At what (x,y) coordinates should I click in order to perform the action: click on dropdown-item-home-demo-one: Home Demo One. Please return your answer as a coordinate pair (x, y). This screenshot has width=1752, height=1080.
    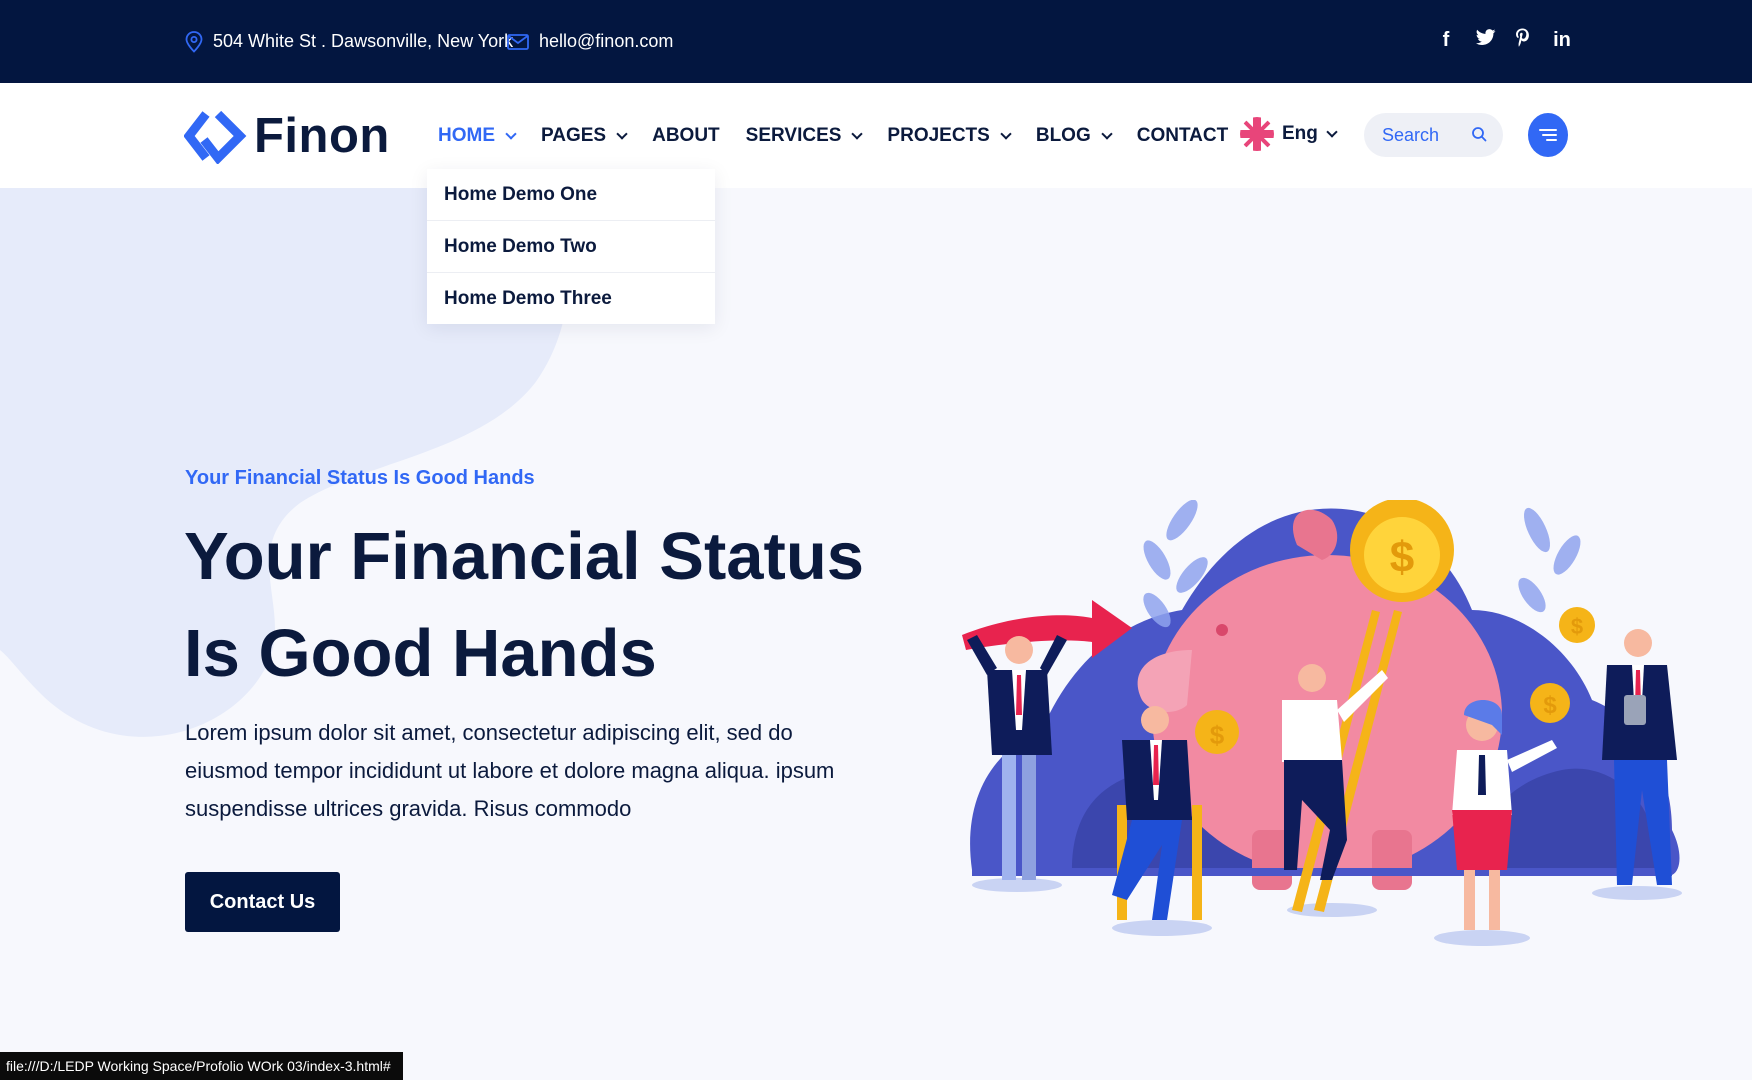
    Looking at the image, I should click on (571, 195).